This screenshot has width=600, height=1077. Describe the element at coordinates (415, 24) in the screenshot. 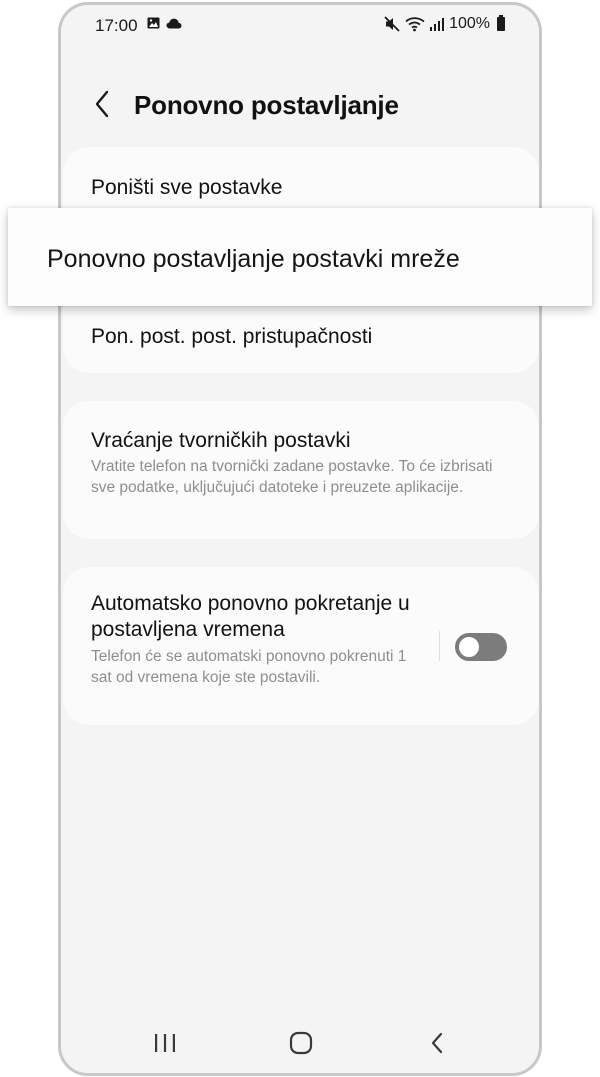

I see `wifi-icon` at that location.